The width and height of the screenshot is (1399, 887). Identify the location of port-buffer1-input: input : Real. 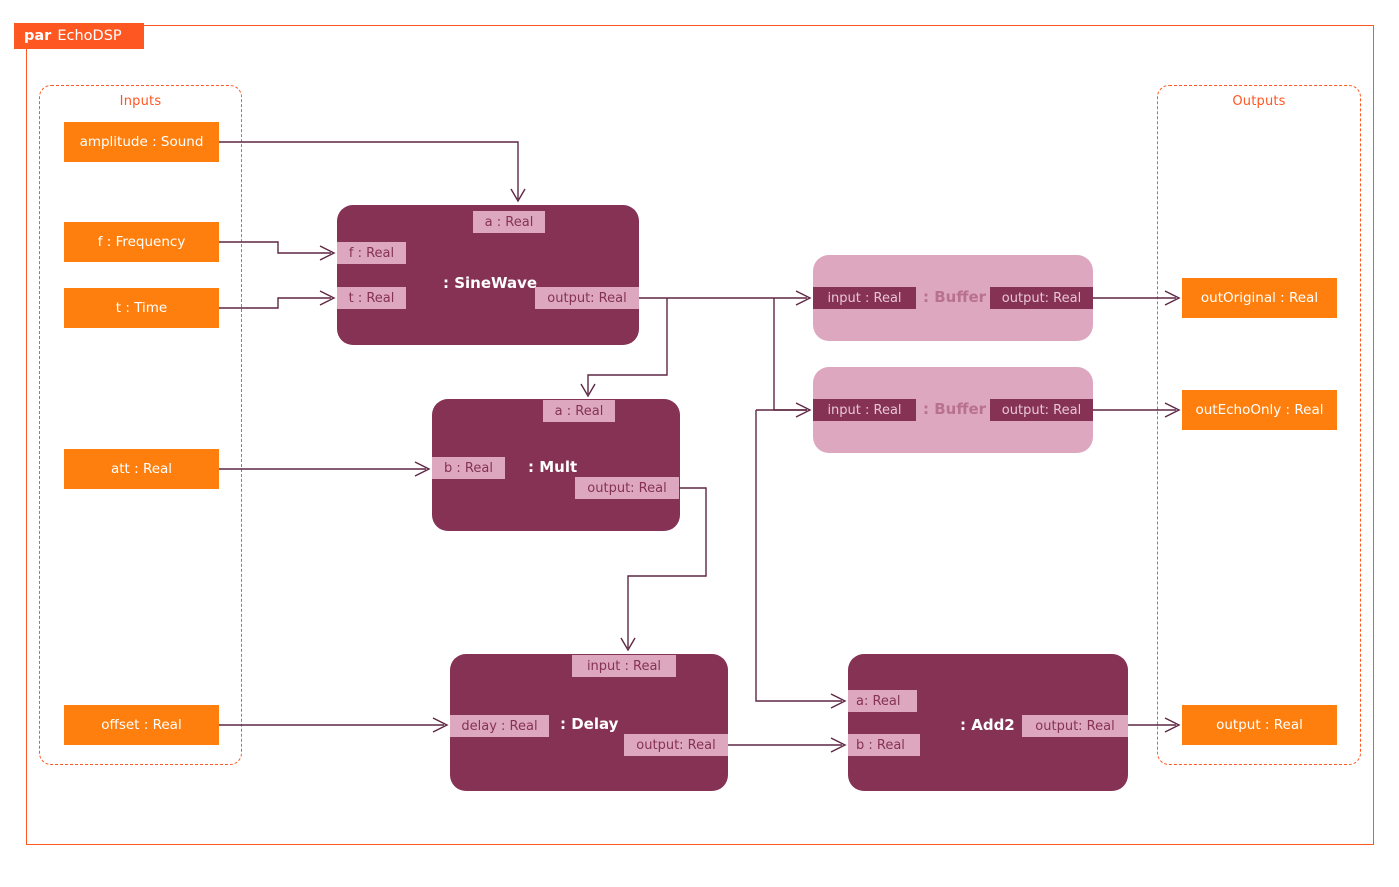
(864, 298).